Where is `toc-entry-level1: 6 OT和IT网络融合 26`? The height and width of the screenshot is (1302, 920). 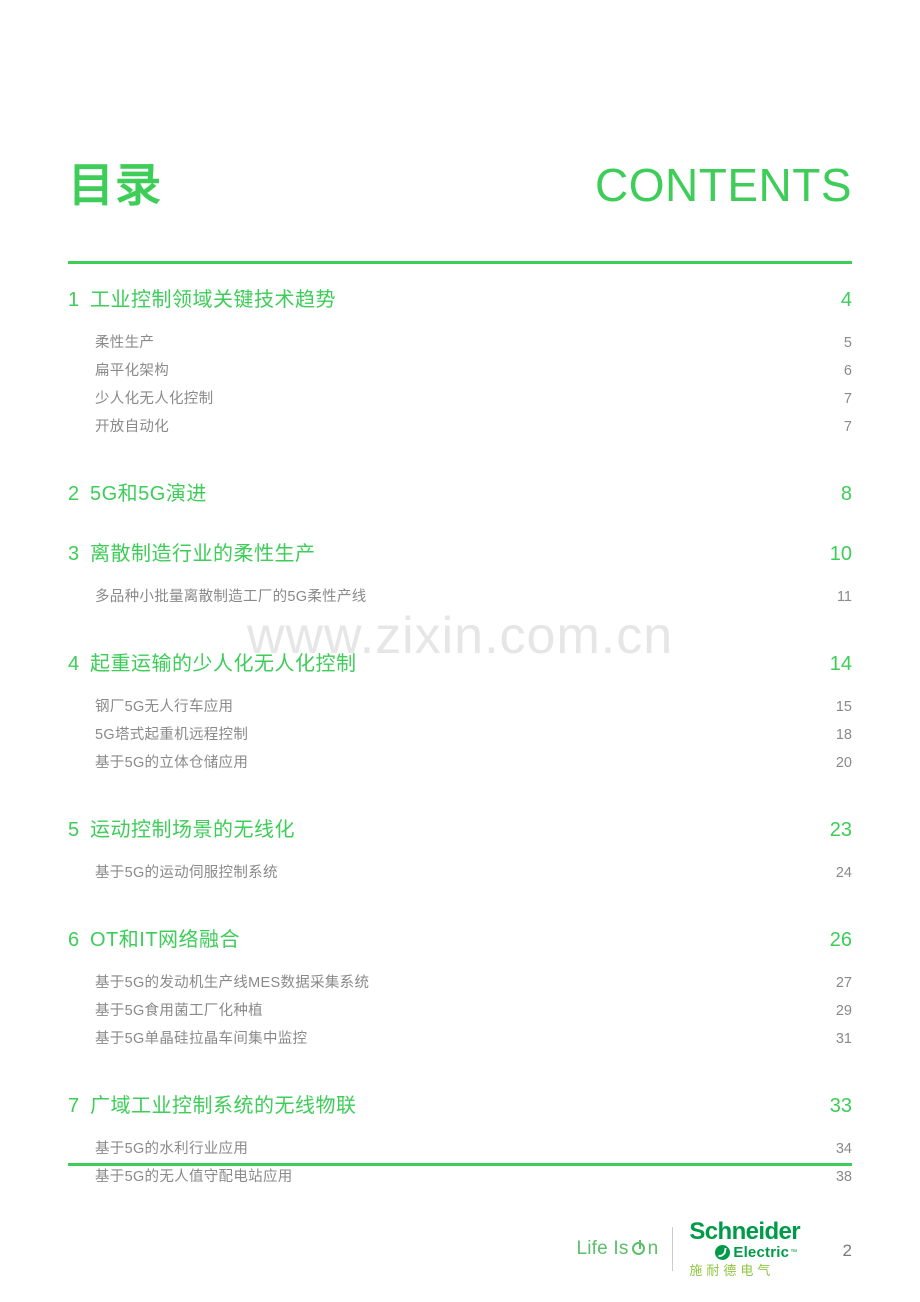
toc-entry-level1: 6 OT和IT网络融合 26 is located at coordinates (460, 940).